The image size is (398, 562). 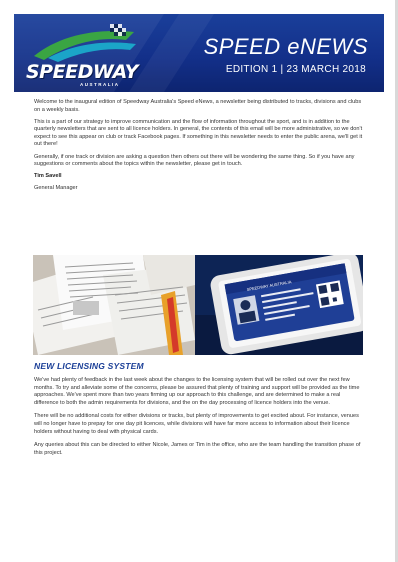 I want to click on logo-subtext: AUSTRALIA, so click(x=100, y=84).